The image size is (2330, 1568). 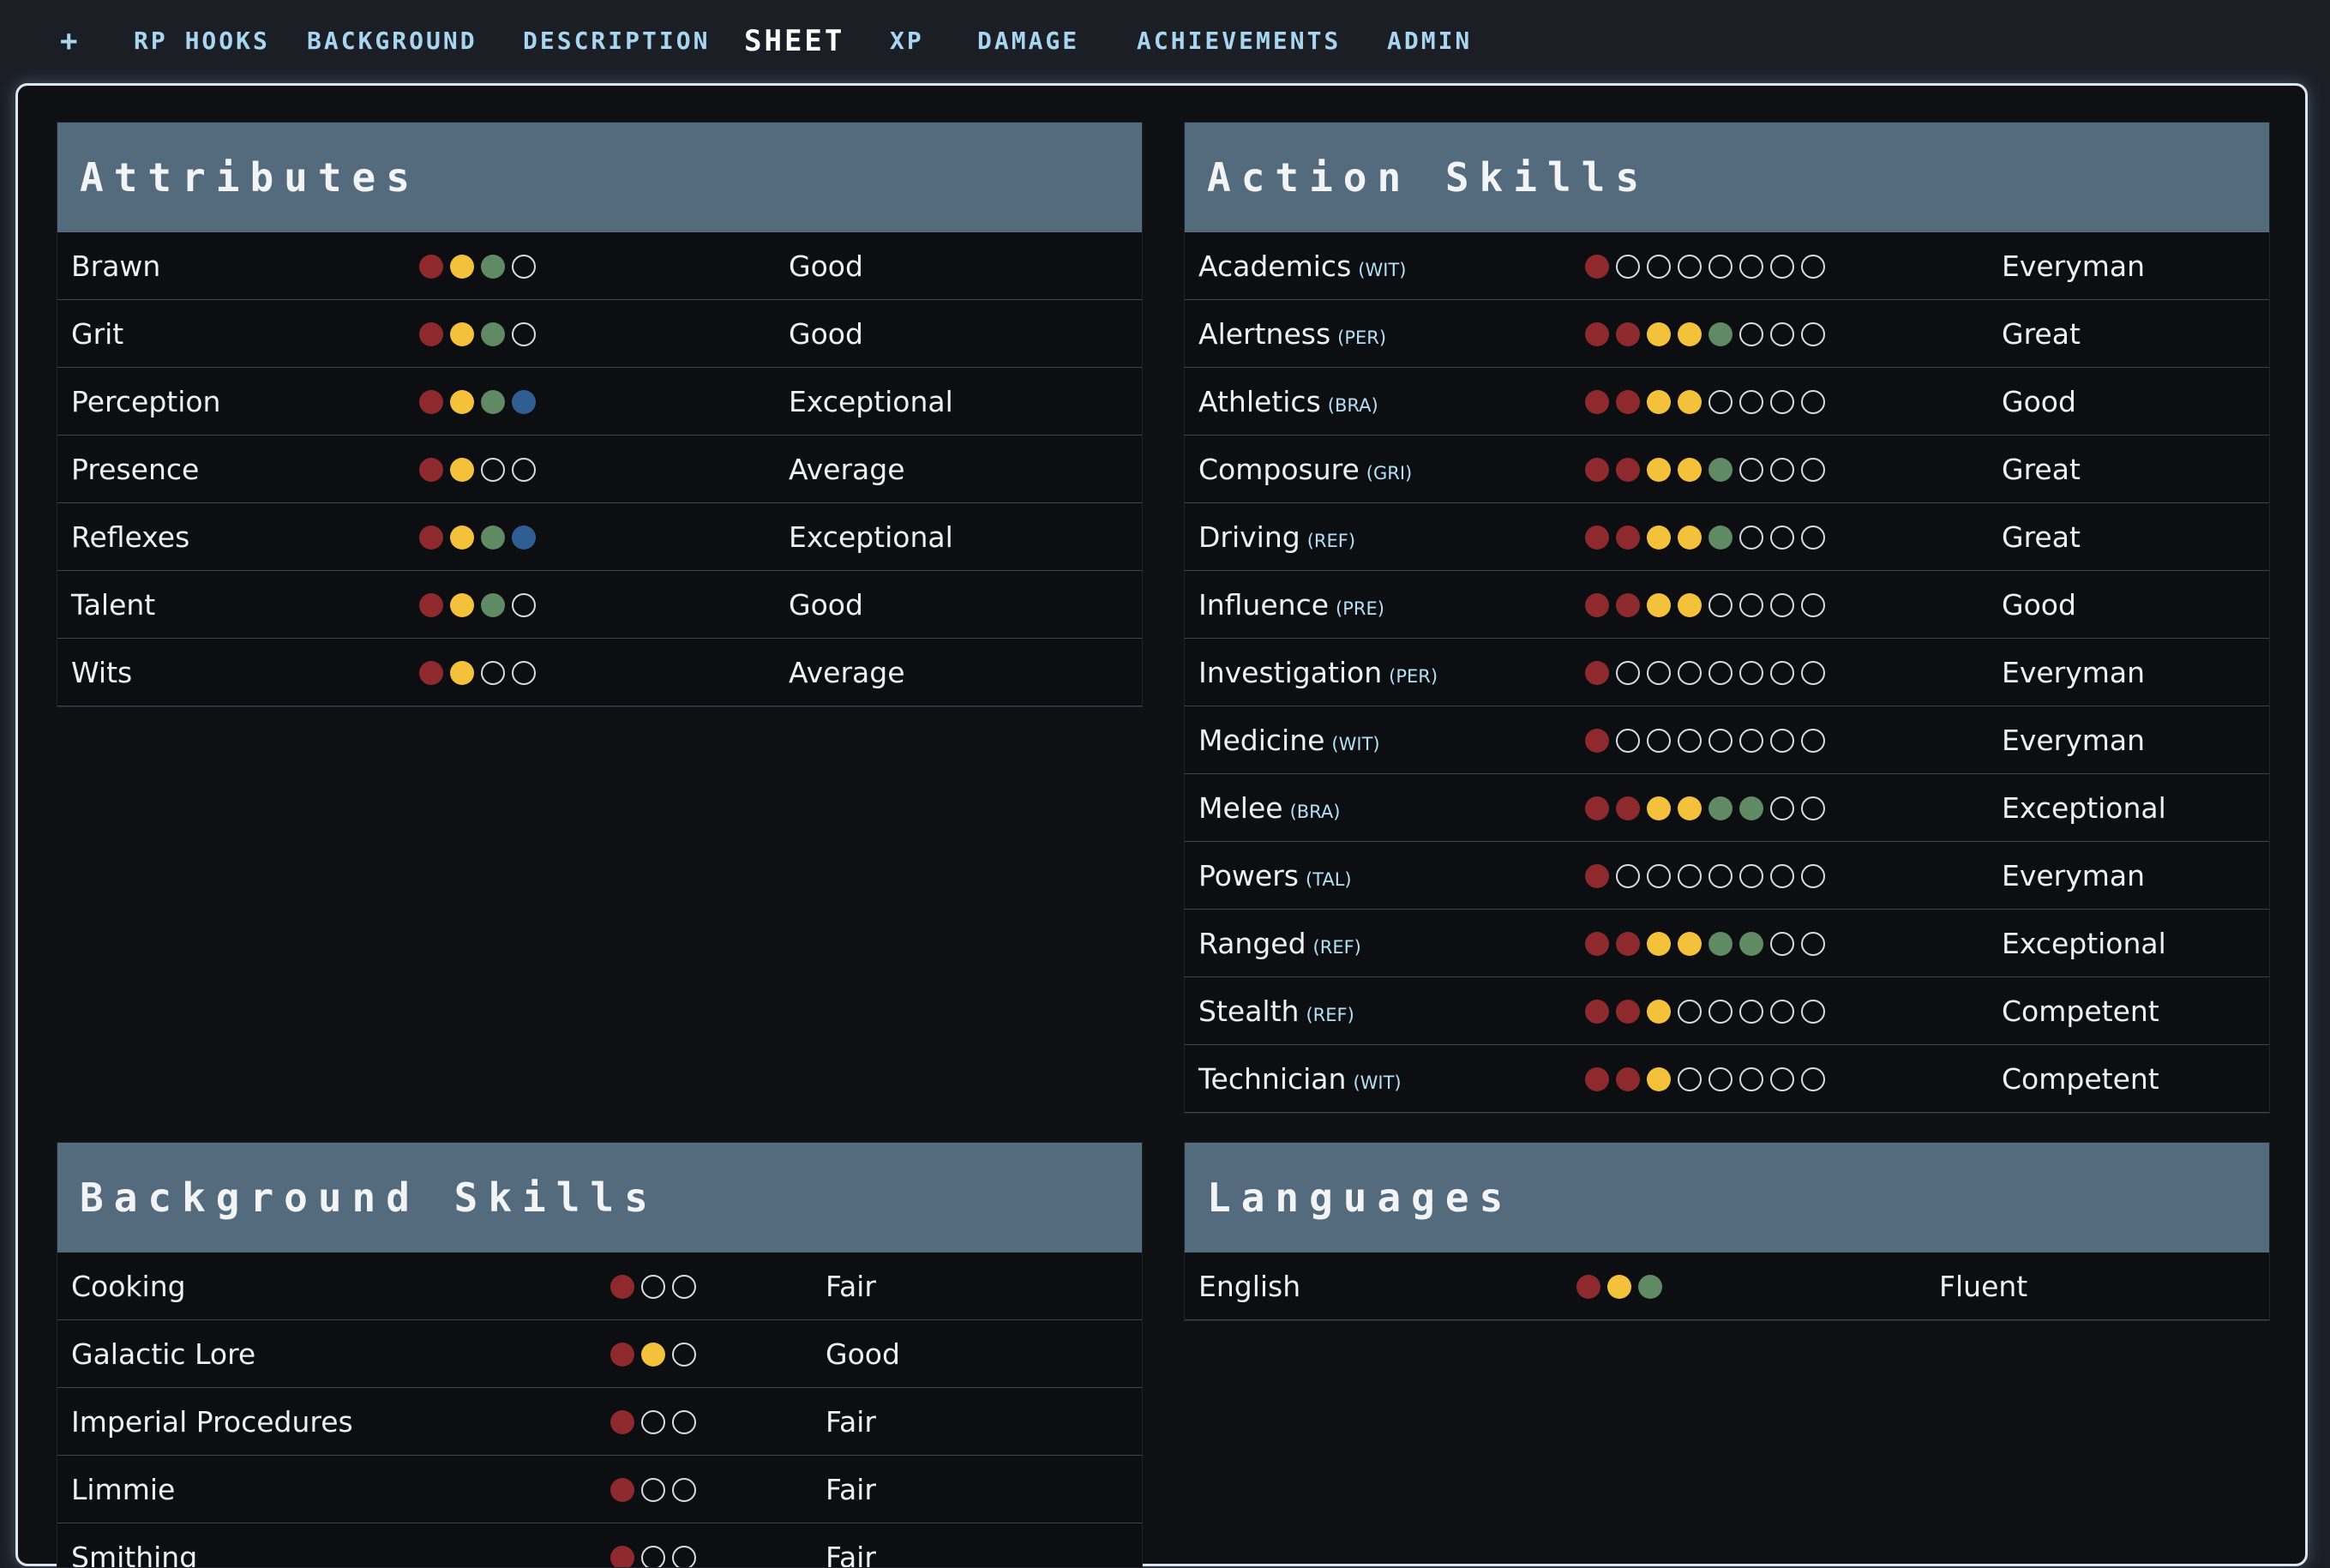 What do you see at coordinates (202, 41) in the screenshot?
I see `tab-rp-hooks: RP HOOKS` at bounding box center [202, 41].